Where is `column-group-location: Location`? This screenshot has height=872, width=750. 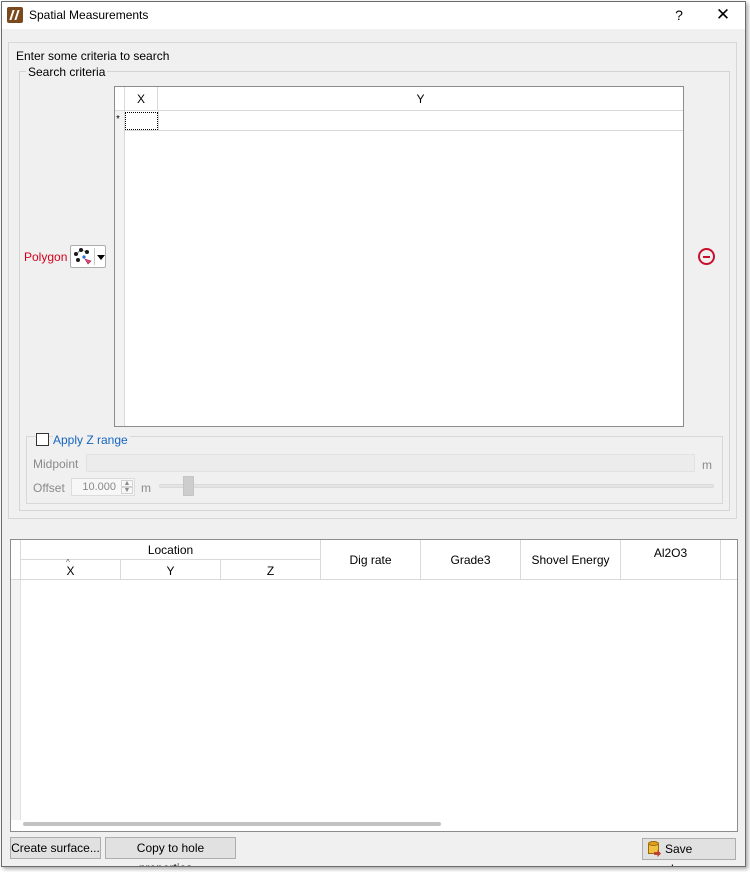
column-group-location: Location is located at coordinates (171, 550).